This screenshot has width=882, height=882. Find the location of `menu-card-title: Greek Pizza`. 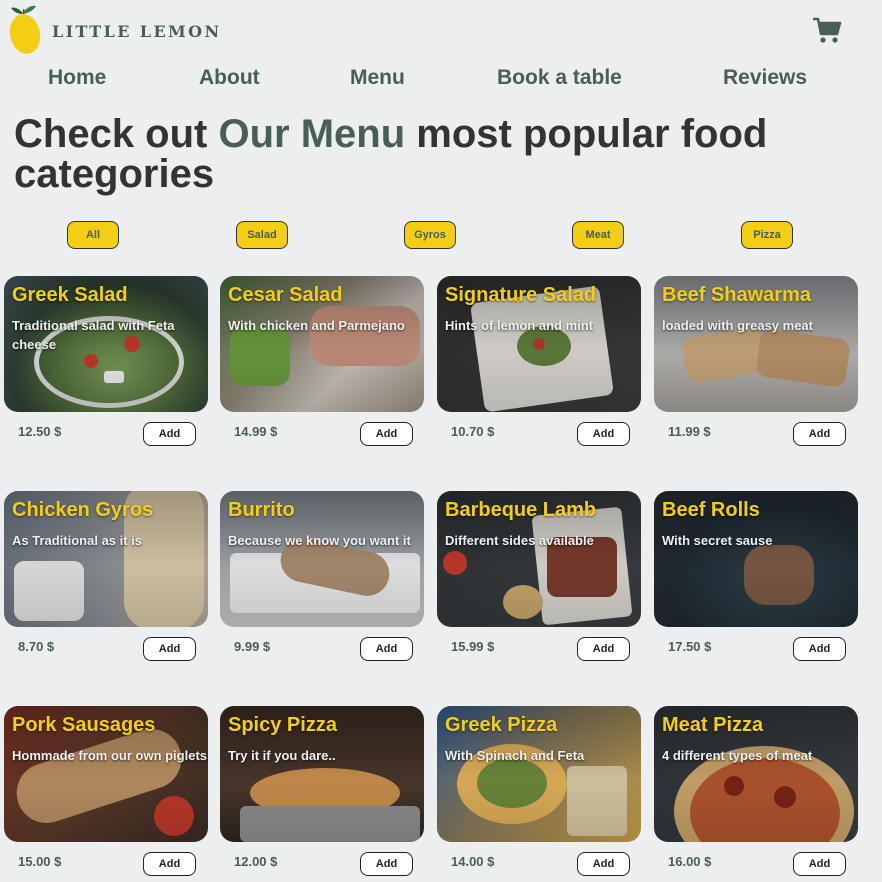

menu-card-title: Greek Pizza is located at coordinates (501, 725).